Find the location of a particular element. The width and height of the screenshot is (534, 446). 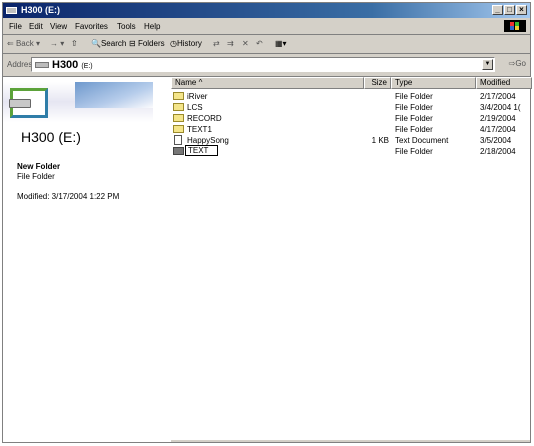

file-modified: 3/4/2004 1( is located at coordinates (500, 107).